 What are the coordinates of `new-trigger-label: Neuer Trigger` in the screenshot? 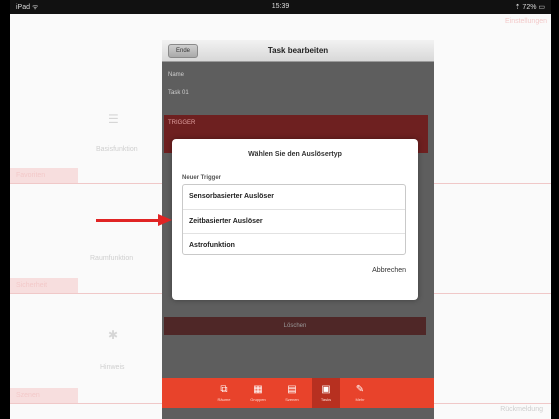 It's located at (202, 178).